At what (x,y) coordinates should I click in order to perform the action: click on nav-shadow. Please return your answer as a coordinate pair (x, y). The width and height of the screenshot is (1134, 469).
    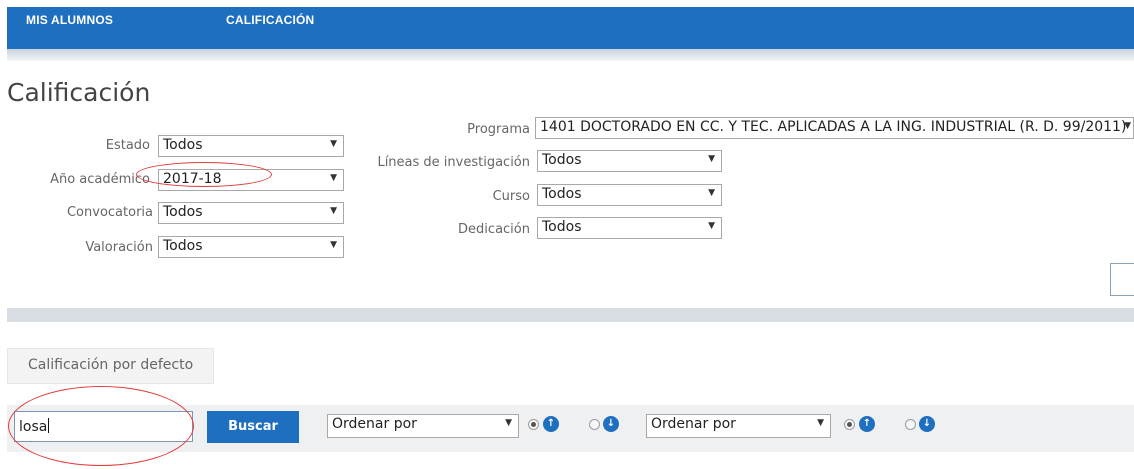
    Looking at the image, I should click on (570, 55).